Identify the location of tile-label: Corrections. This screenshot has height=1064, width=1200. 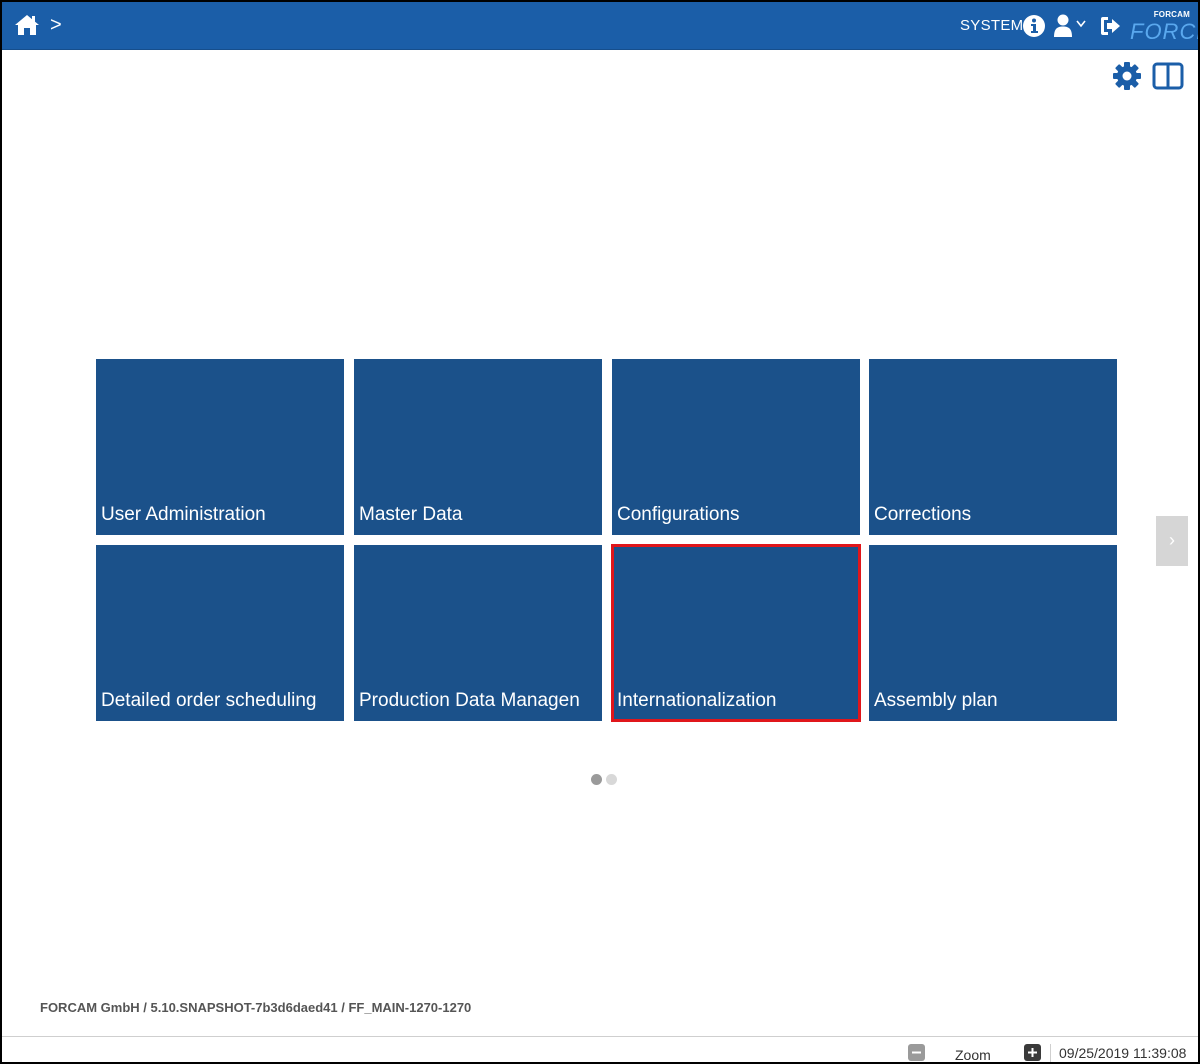
(923, 514).